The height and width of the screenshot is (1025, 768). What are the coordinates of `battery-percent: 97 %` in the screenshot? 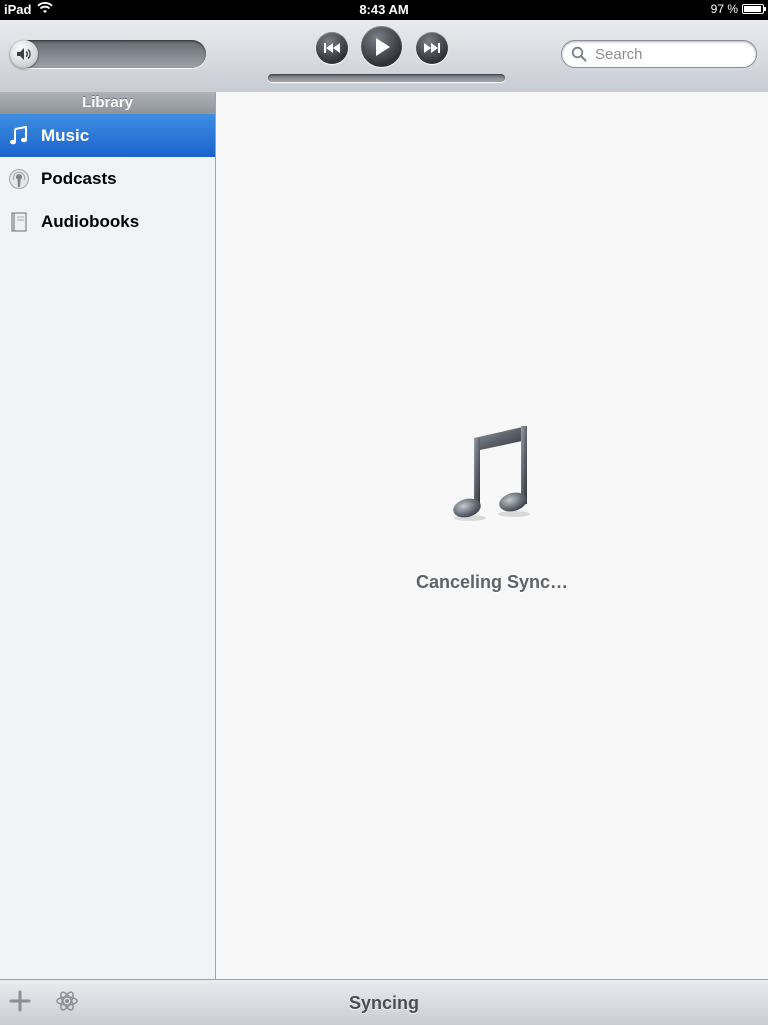 It's located at (724, 9).